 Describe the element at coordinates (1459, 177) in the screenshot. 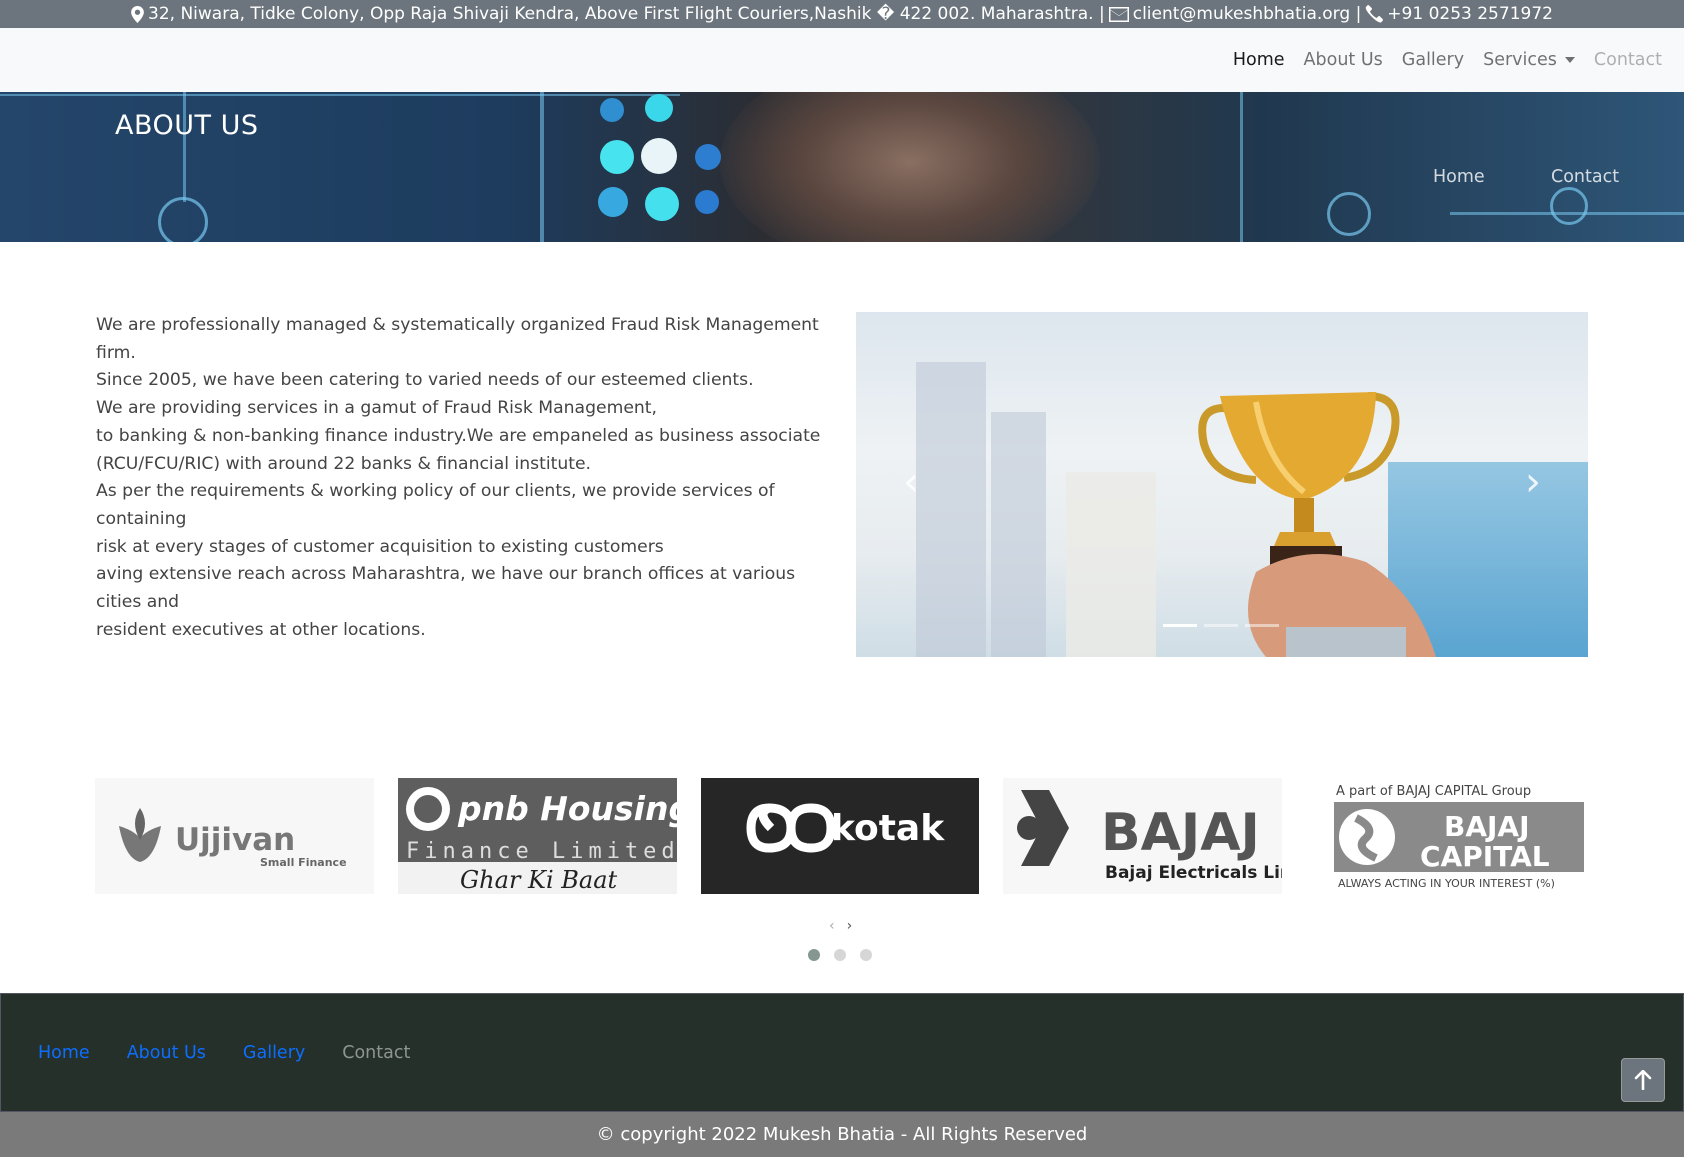

I see `breadcrumb-home: Home` at that location.